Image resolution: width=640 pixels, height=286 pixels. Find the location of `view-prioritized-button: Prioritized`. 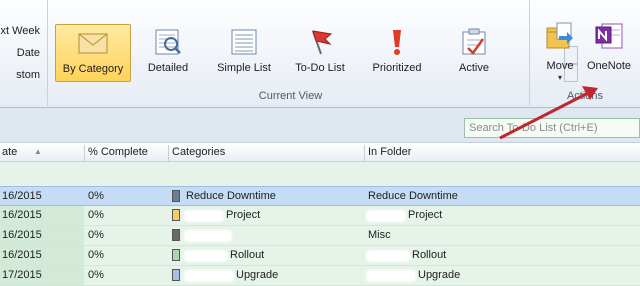

view-prioritized-button: Prioritized is located at coordinates (397, 53).